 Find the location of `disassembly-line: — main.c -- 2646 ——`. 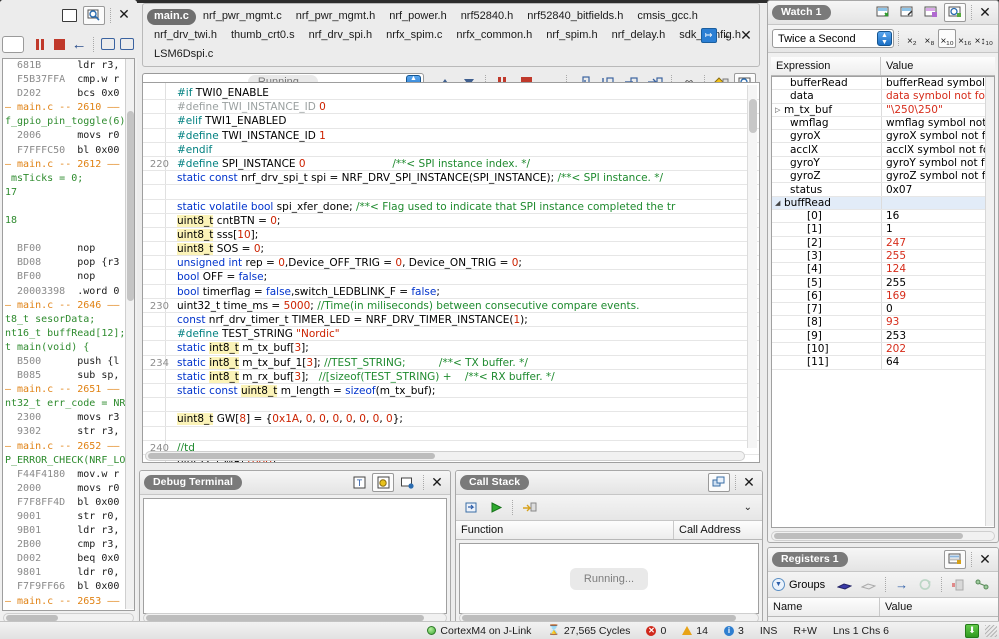

disassembly-line: — main.c -- 2646 —— is located at coordinates (68, 306).